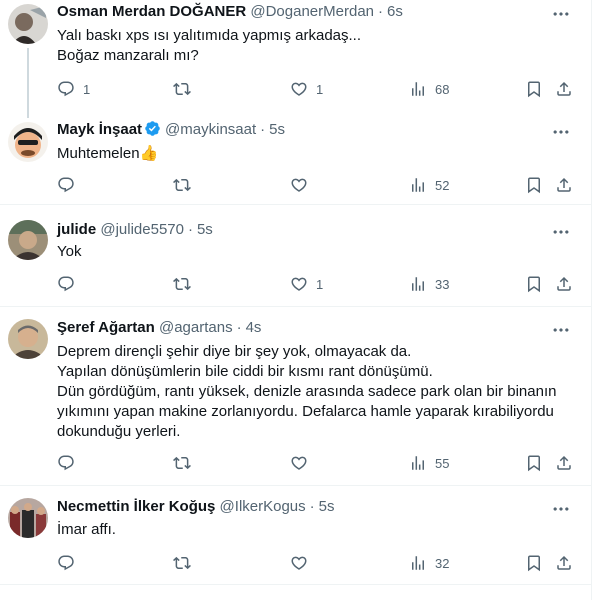  Describe the element at coordinates (136, 506) in the screenshot. I see `author-name: Necmettin İlker Koğuş` at that location.